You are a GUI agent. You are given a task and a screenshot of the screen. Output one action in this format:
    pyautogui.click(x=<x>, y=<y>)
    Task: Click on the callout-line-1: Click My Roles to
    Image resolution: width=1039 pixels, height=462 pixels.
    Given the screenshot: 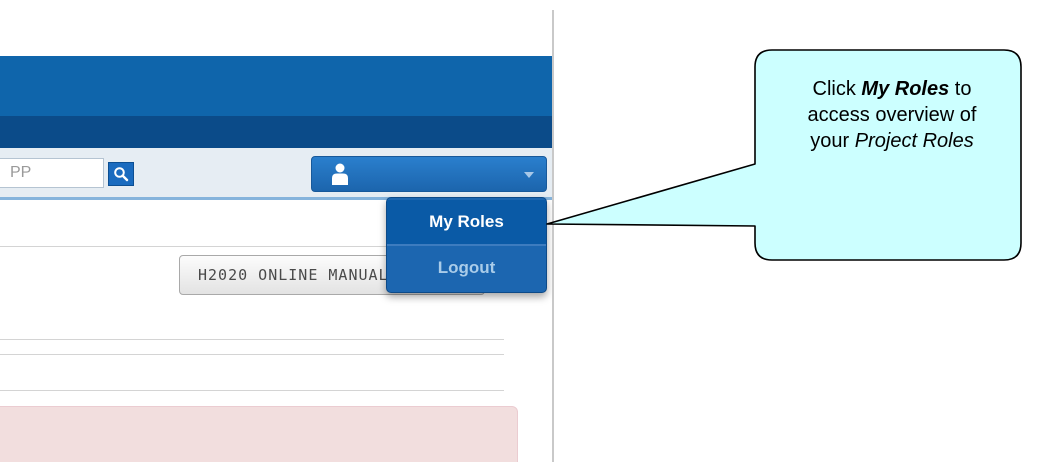 What is the action you would take?
    pyautogui.click(x=892, y=89)
    